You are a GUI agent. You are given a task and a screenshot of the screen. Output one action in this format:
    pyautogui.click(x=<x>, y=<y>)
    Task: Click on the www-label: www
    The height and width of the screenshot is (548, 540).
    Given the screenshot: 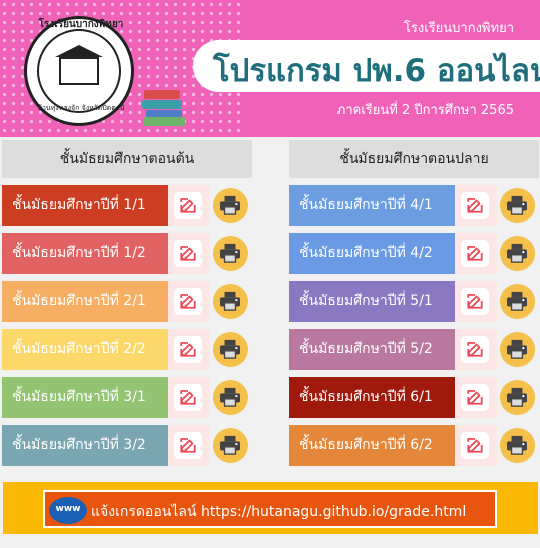 What is the action you would take?
    pyautogui.click(x=68, y=509)
    